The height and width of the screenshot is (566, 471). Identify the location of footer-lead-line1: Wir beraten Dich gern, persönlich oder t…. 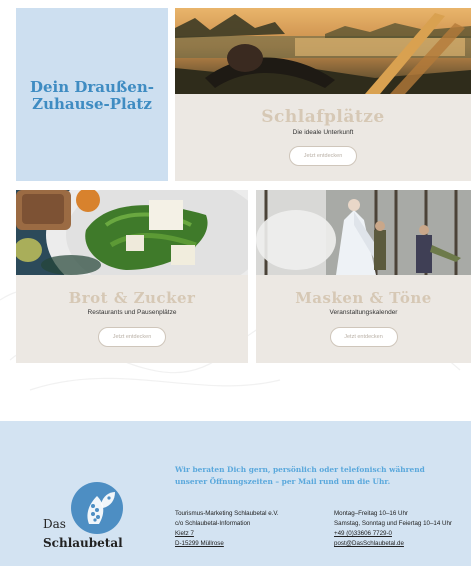
(300, 469).